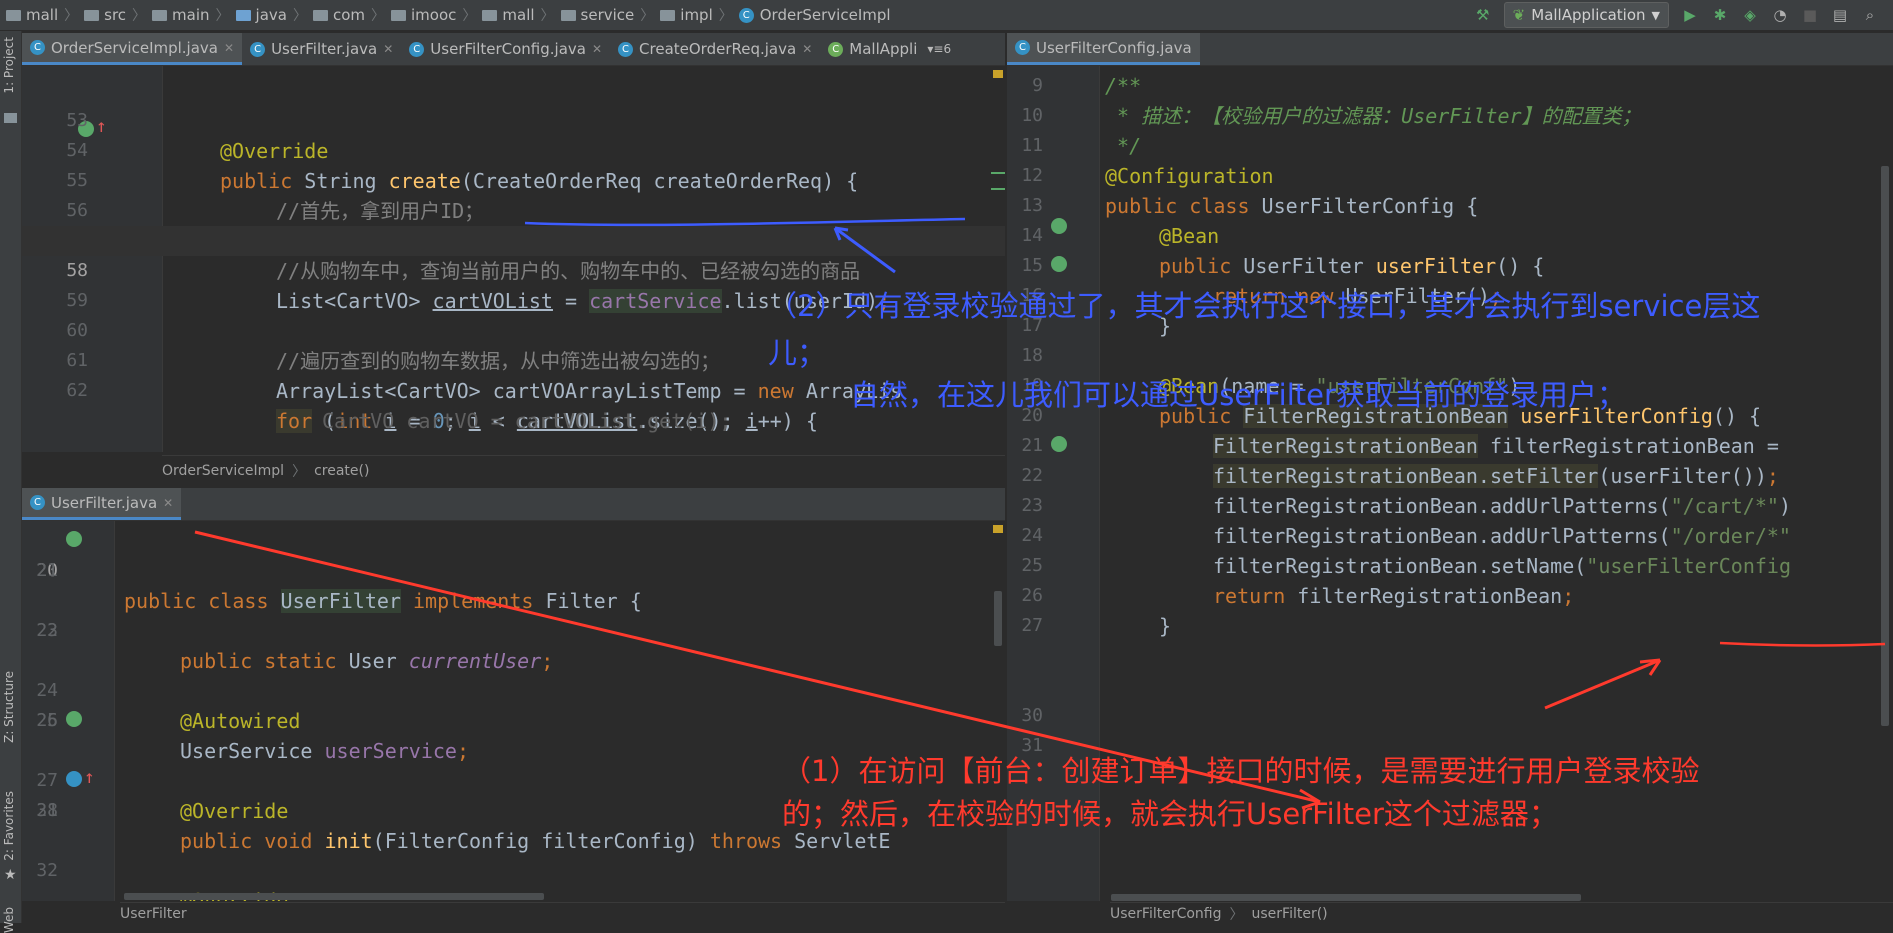  I want to click on annotation-blue-line1: （2）只有登录校验通过了，其才会执行这个接口，其才会执行到service层这, so click(1264, 306).